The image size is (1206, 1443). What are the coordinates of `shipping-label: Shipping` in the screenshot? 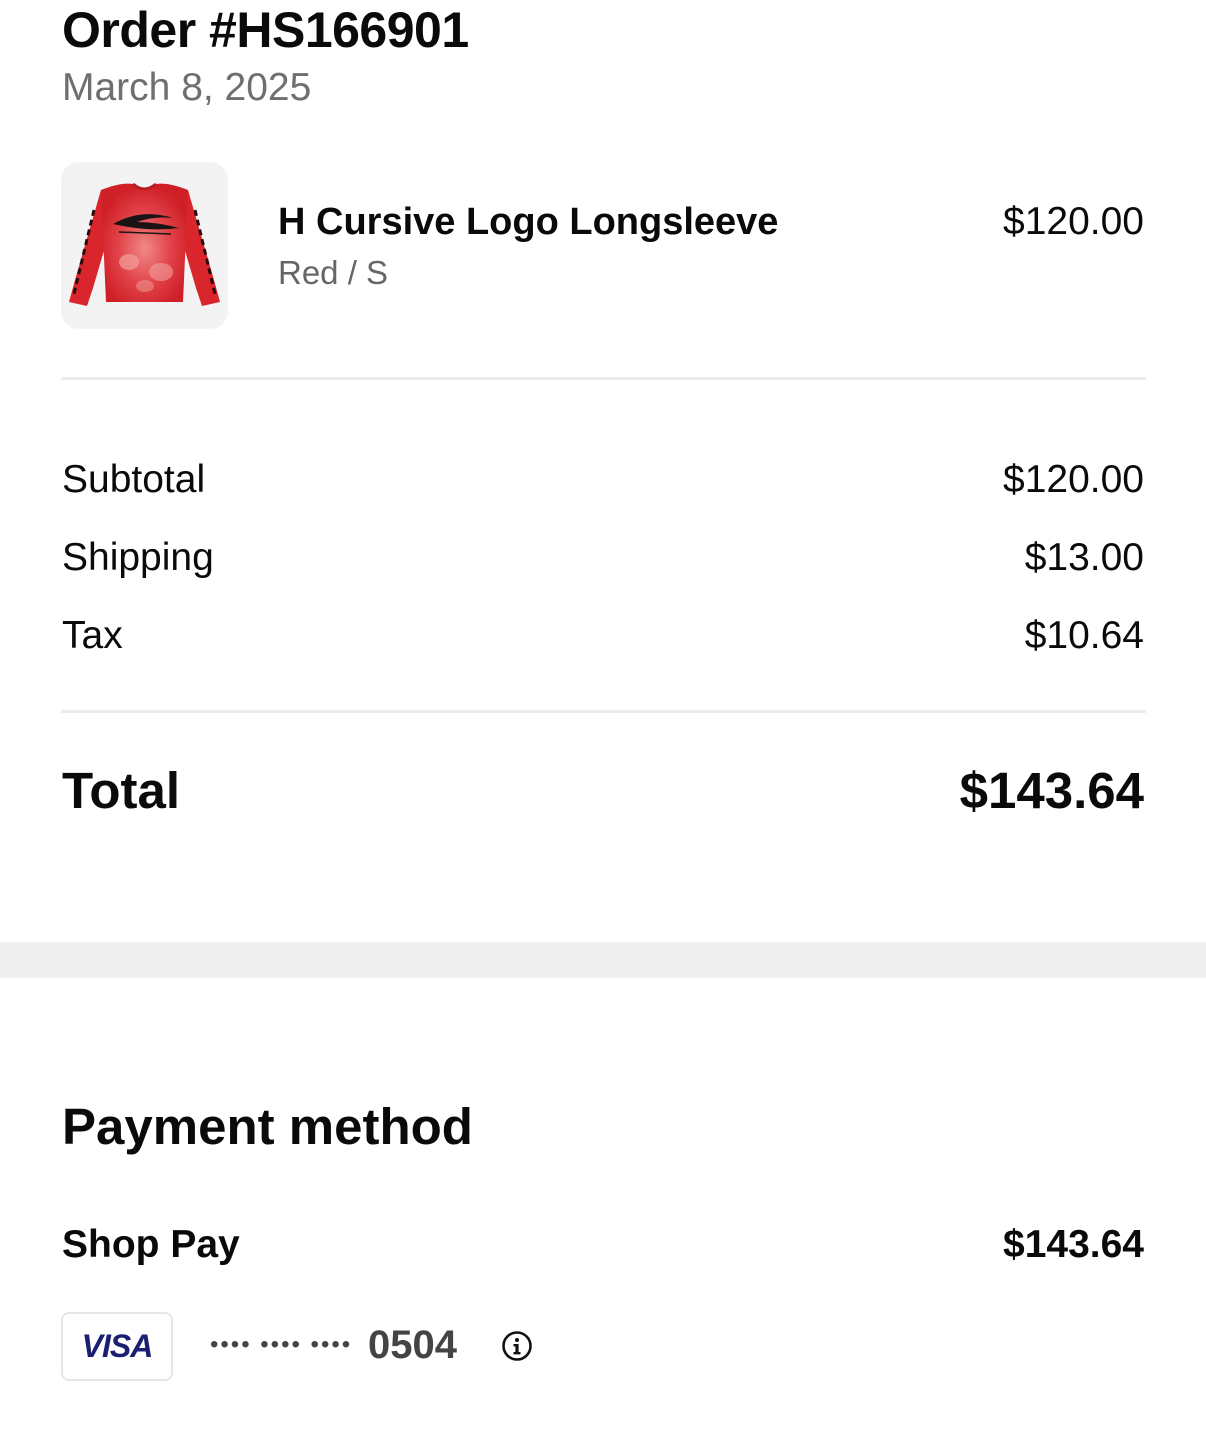 It's located at (138, 557).